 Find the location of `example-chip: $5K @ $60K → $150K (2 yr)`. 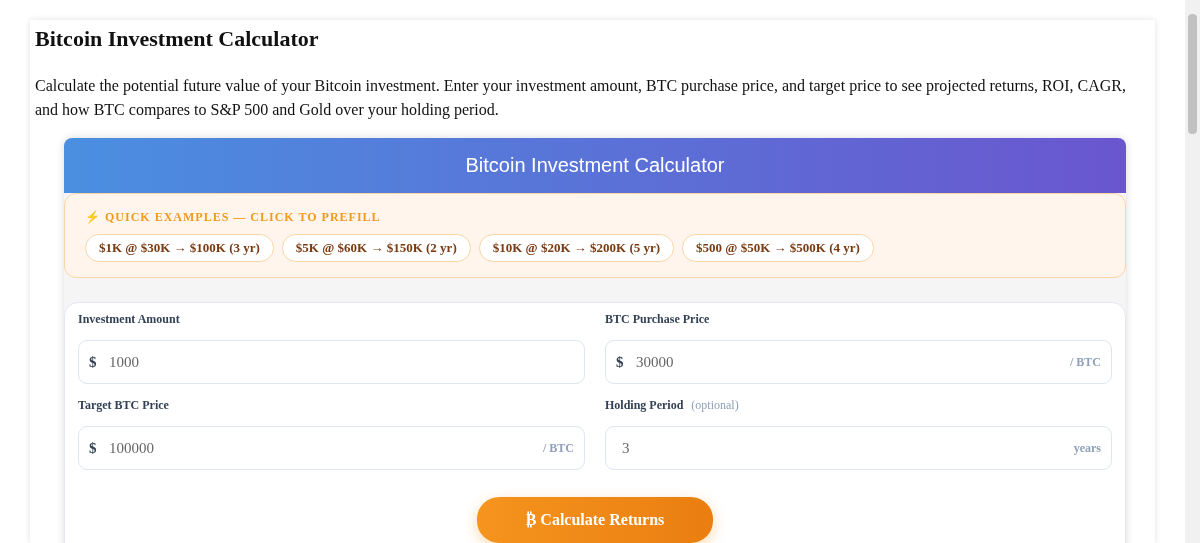

example-chip: $5K @ $60K → $150K (2 yr) is located at coordinates (376, 248).